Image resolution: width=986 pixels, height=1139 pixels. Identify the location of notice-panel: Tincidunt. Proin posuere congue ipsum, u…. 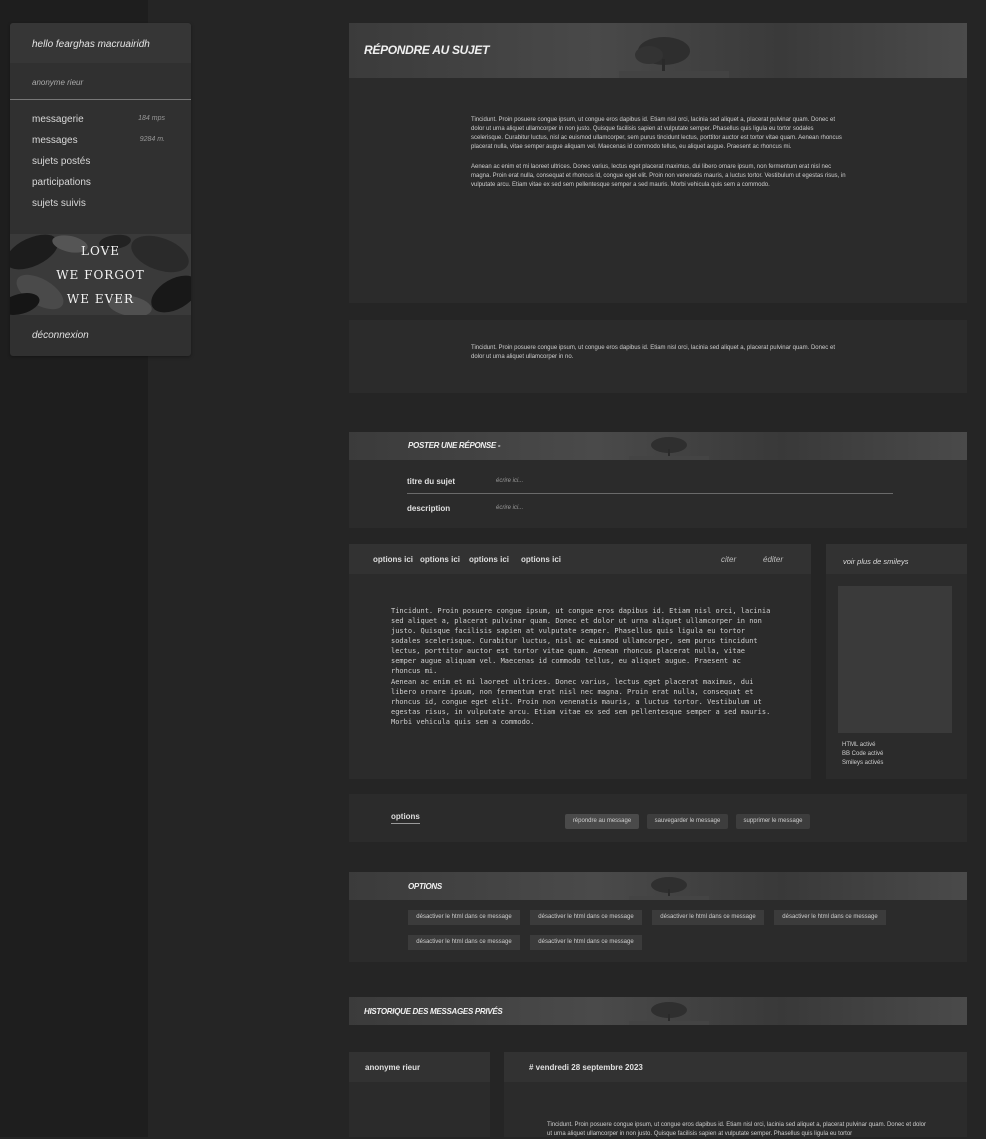
(658, 356).